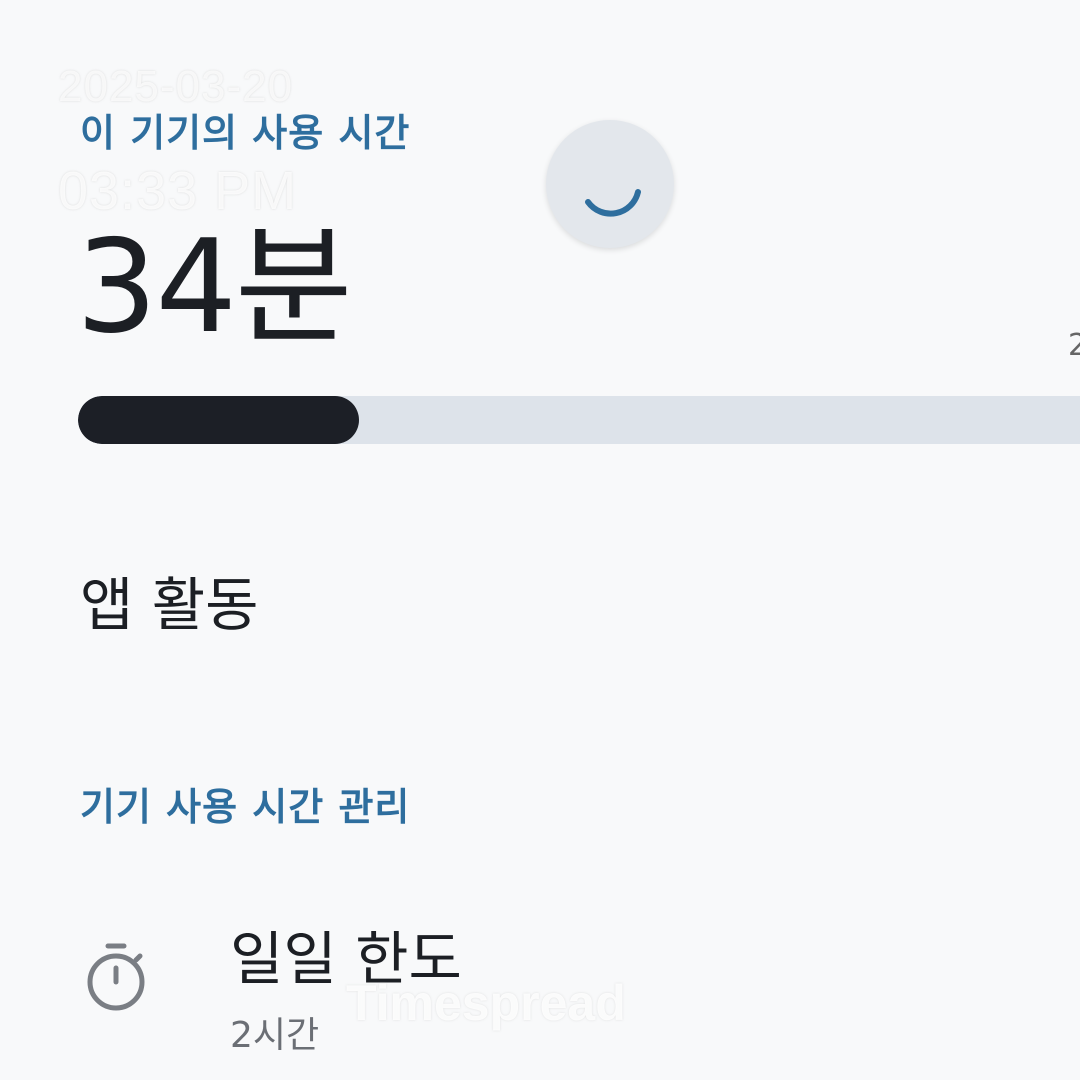  What do you see at coordinates (116, 978) in the screenshot?
I see `timer-icon` at bounding box center [116, 978].